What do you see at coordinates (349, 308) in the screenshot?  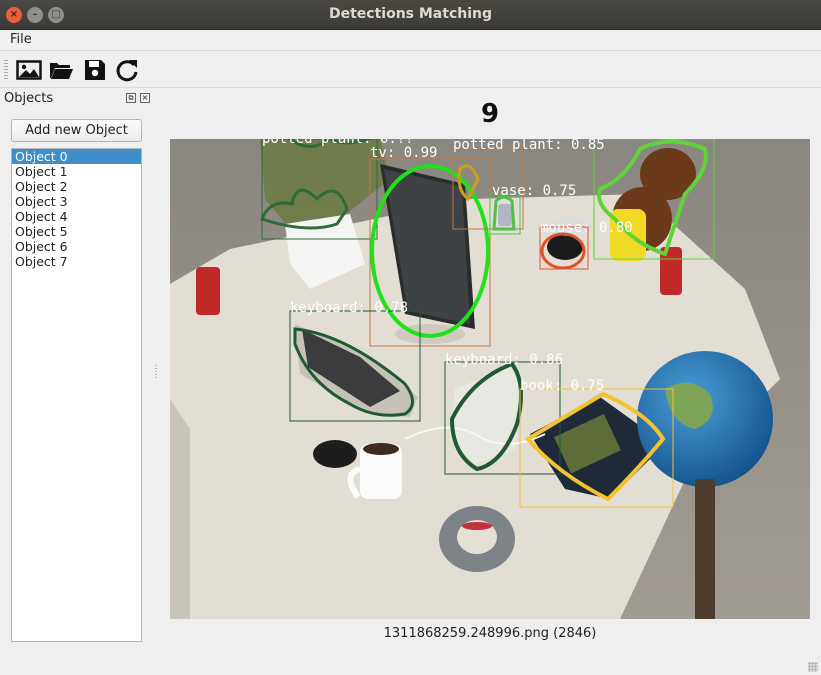 I see `detection-label: keyboard: 0.78` at bounding box center [349, 308].